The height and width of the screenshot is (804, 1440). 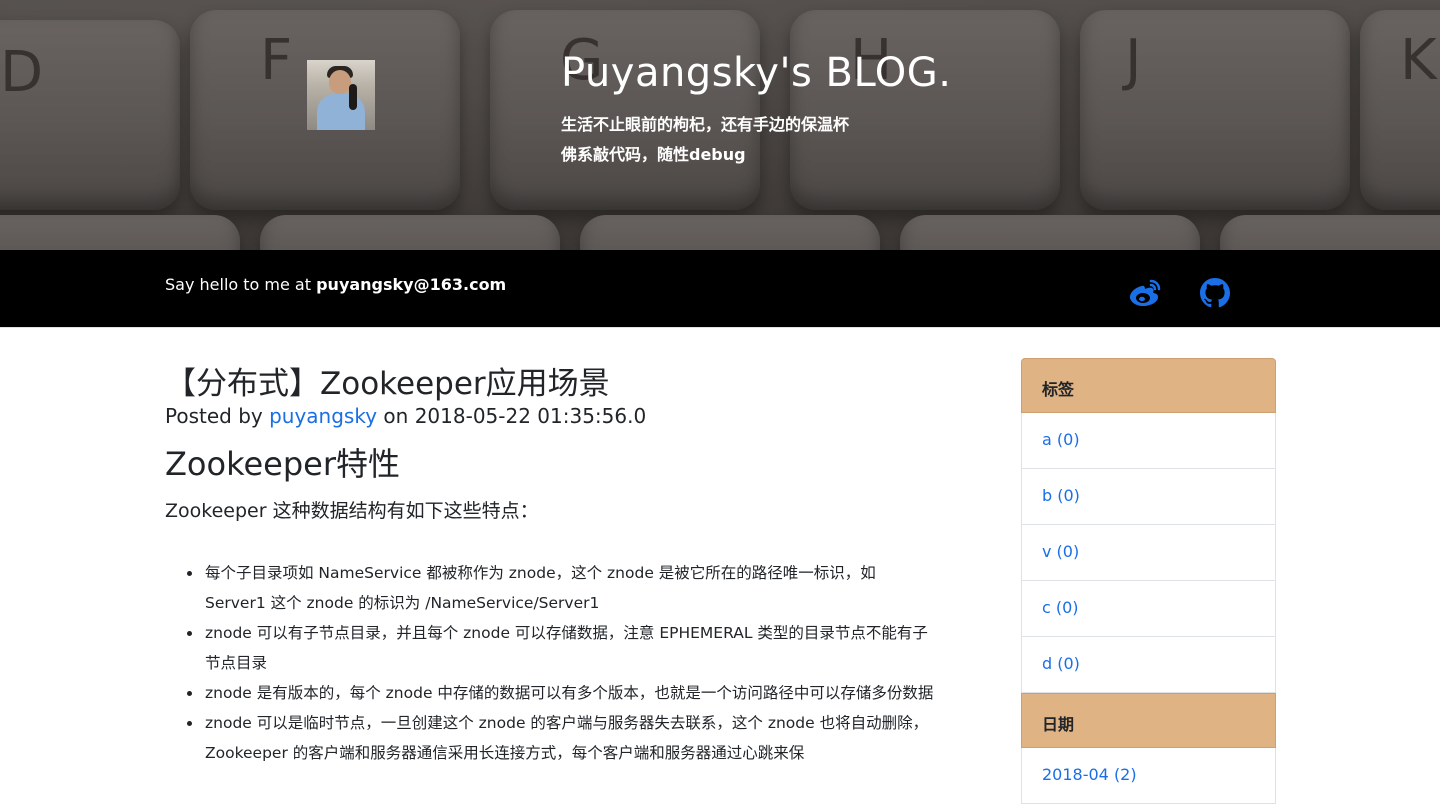 What do you see at coordinates (530, 416) in the screenshot?
I see `post-date: 2018-05-22 01:35:56.0` at bounding box center [530, 416].